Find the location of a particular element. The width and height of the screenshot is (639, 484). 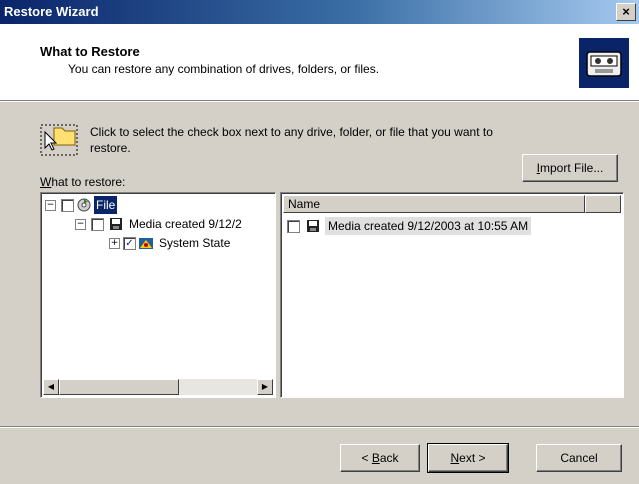

scroll-thumb is located at coordinates (119, 387).